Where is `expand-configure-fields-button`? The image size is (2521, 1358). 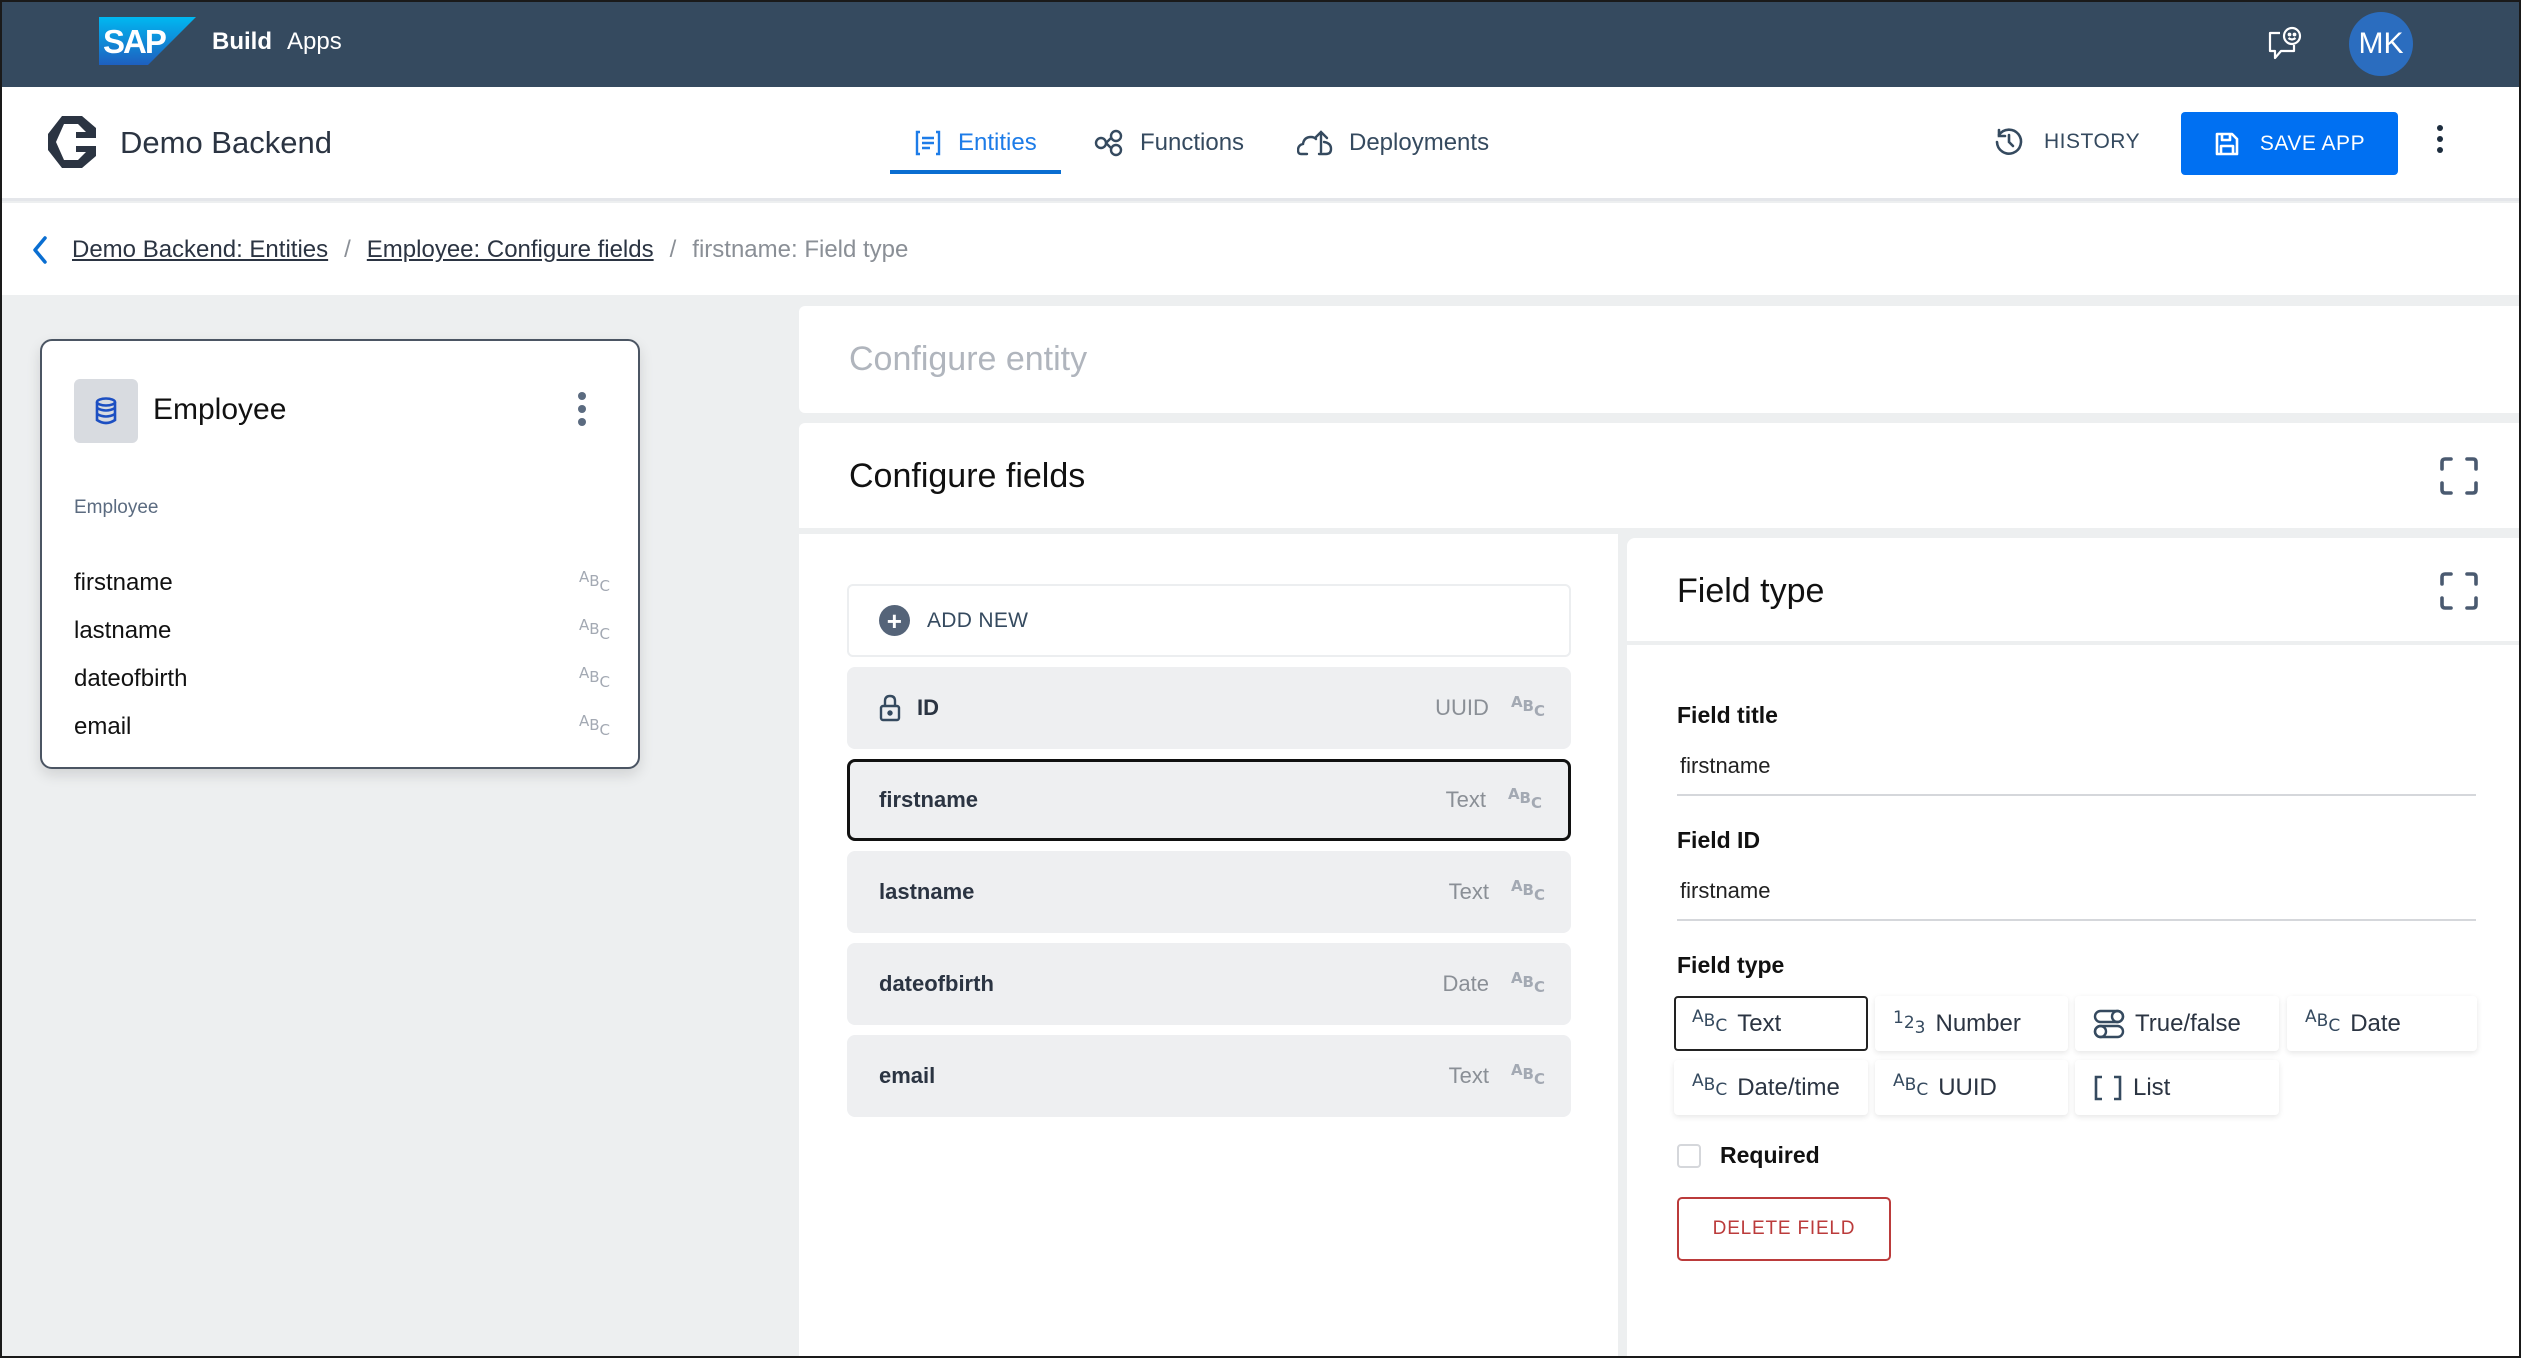
expand-configure-fields-button is located at coordinates (2459, 476).